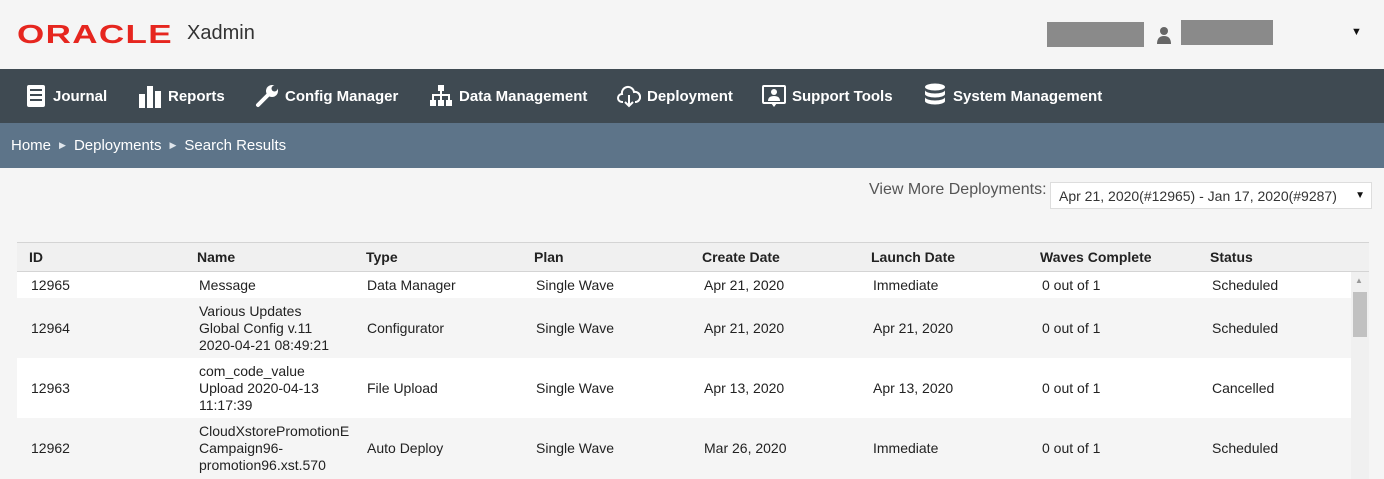 Image resolution: width=1384 pixels, height=479 pixels. What do you see at coordinates (1356, 32) in the screenshot?
I see `user-menu-caret-icon: ▼` at bounding box center [1356, 32].